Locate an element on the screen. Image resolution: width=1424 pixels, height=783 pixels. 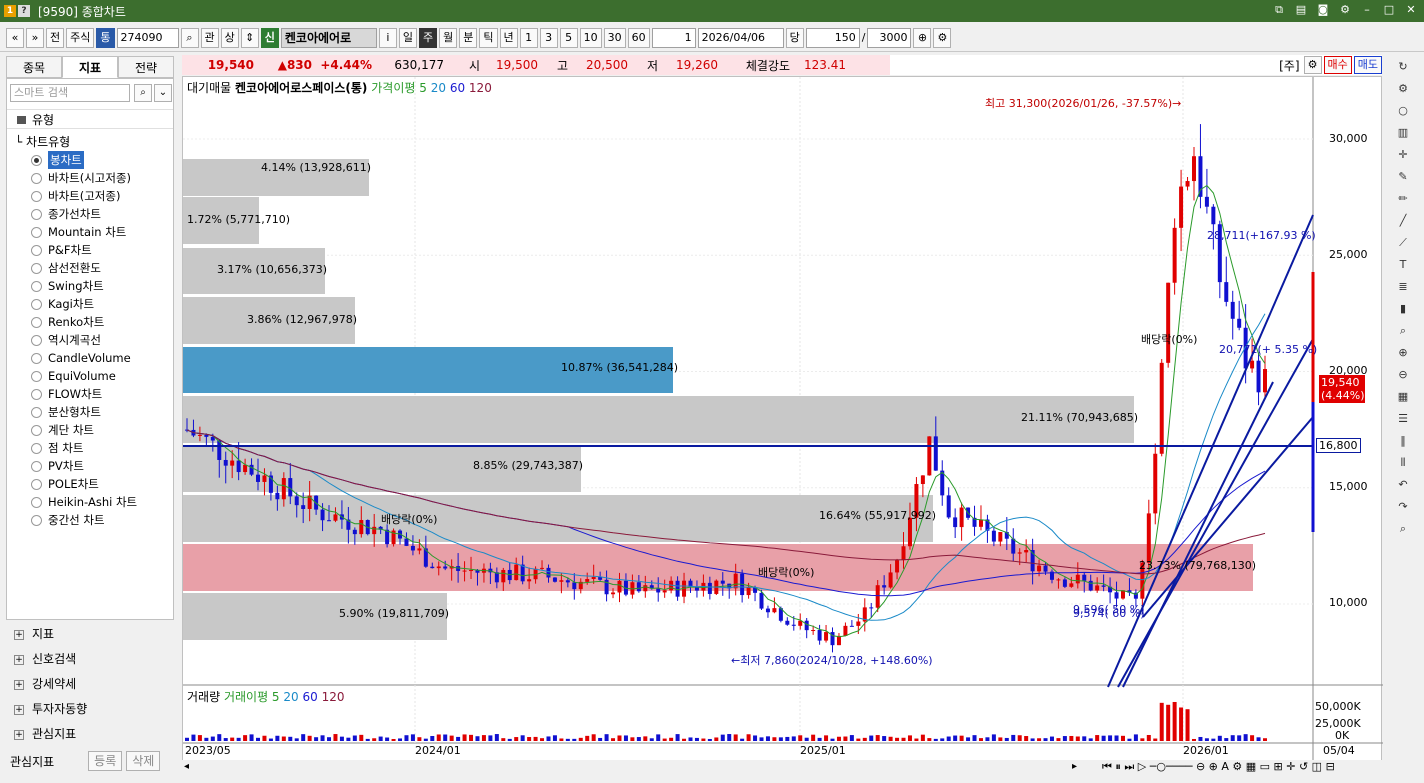
sang-button: 상 is located at coordinates (229, 37).